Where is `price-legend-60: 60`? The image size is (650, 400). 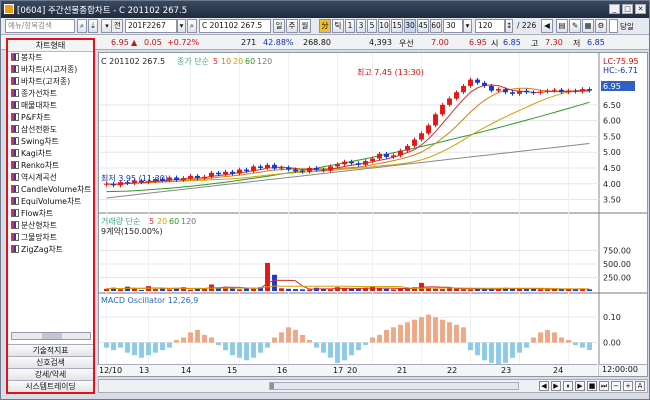
price-legend-60: 60 is located at coordinates (250, 61).